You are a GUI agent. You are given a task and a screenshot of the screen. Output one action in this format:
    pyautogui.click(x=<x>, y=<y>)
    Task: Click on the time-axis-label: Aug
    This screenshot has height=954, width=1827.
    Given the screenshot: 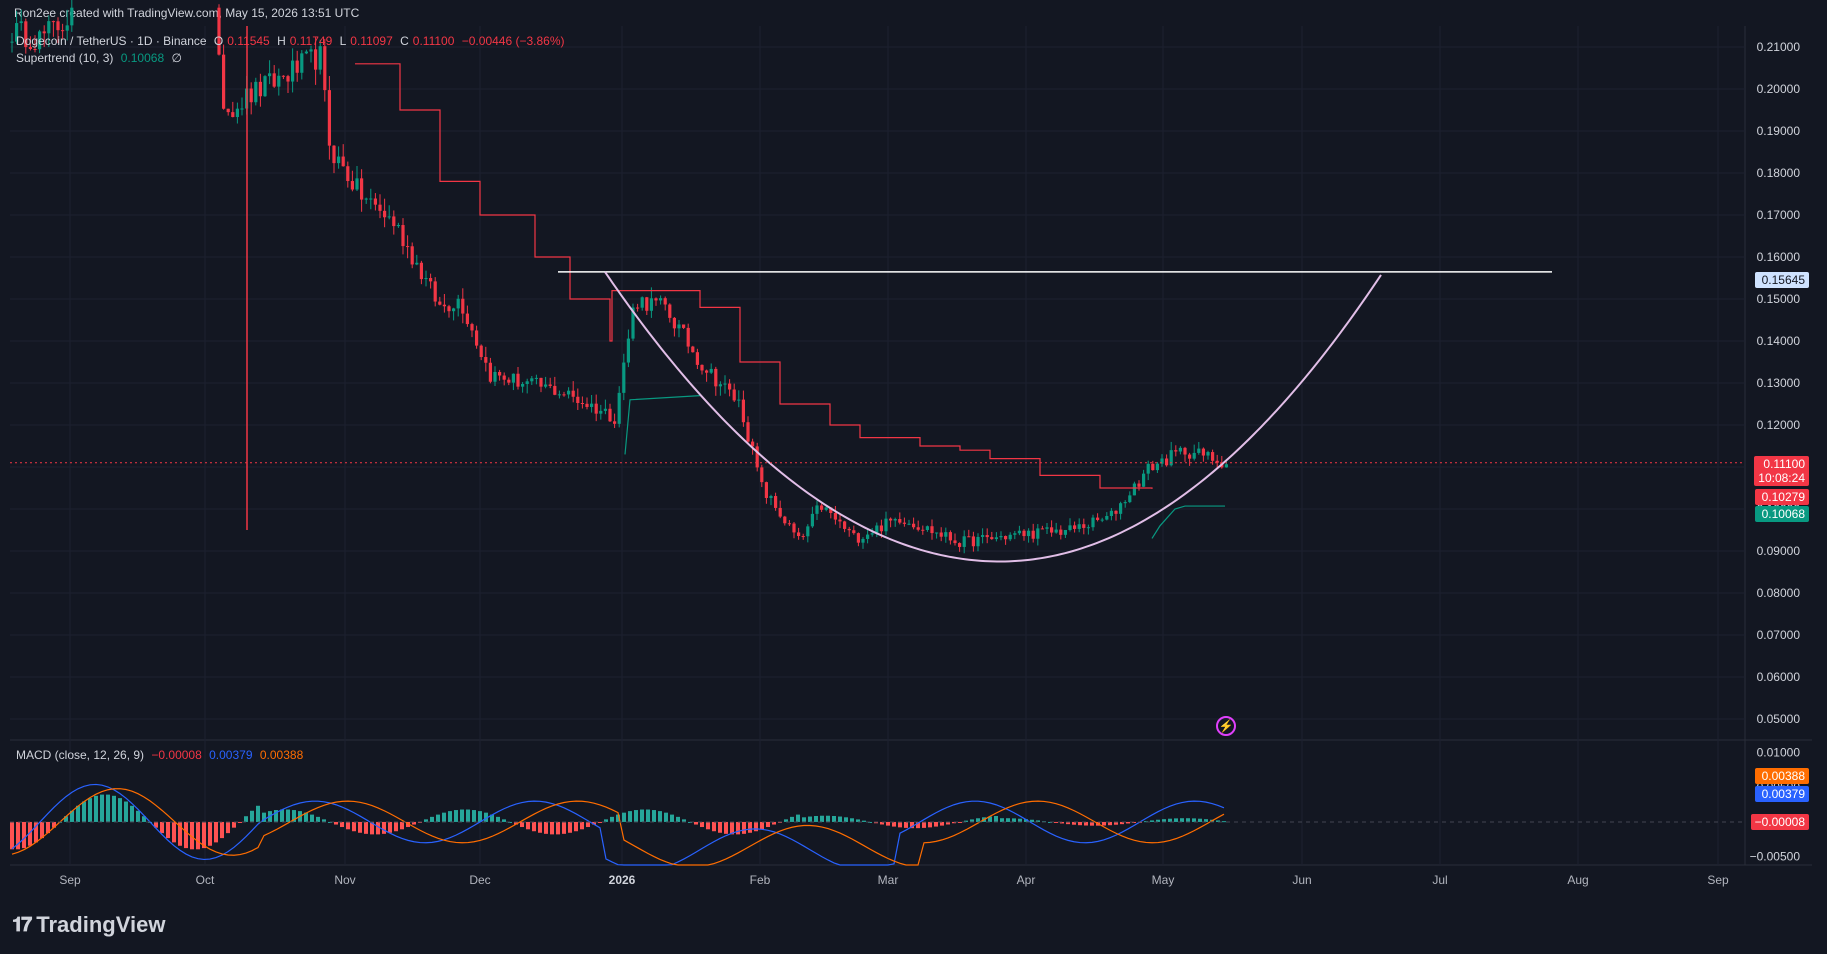 What is the action you would take?
    pyautogui.click(x=1577, y=880)
    